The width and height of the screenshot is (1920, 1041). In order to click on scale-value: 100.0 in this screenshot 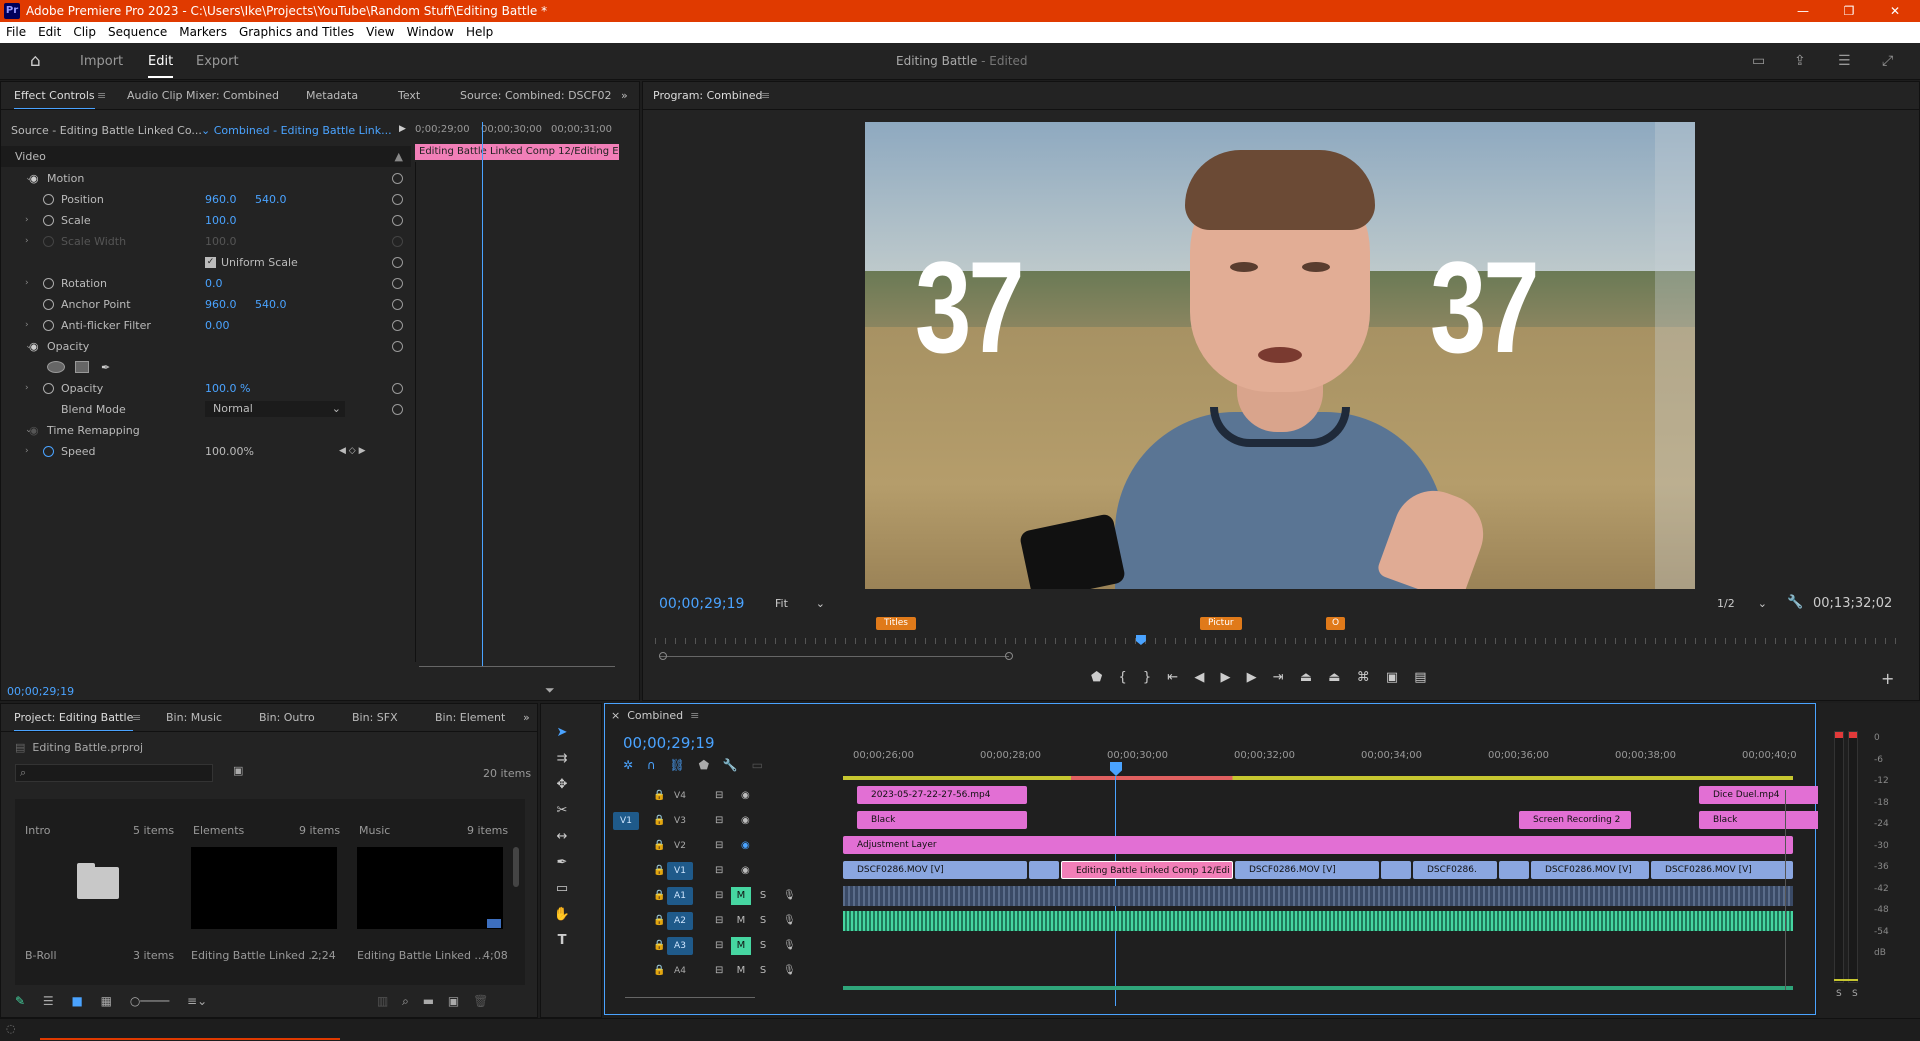, I will do `click(221, 220)`.